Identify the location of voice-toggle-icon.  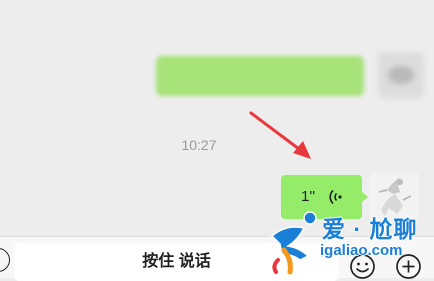
(5, 260).